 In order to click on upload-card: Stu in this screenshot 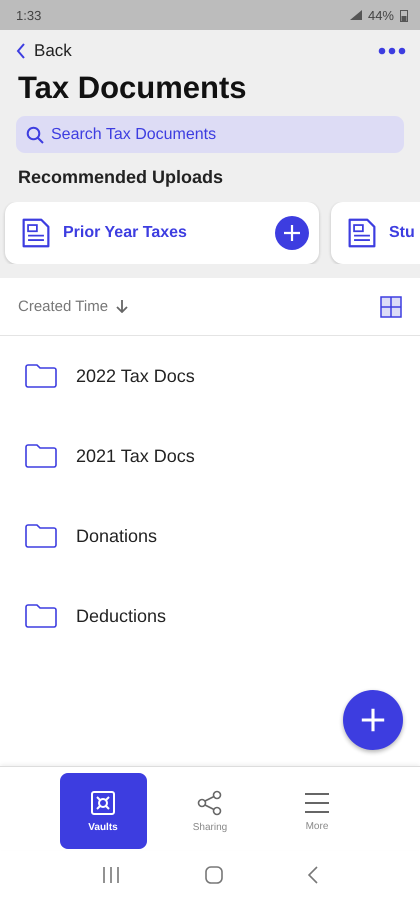, I will do `click(375, 233)`.